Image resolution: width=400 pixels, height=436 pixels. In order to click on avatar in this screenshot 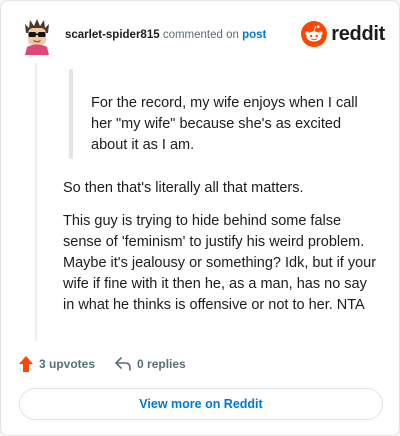, I will do `click(37, 35)`.